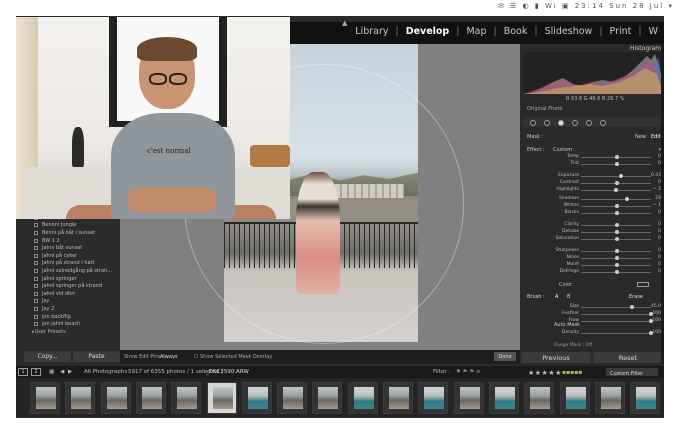 This screenshot has height=435, width=680. Describe the element at coordinates (617, 183) in the screenshot. I see `contrast-slider-handle` at that location.